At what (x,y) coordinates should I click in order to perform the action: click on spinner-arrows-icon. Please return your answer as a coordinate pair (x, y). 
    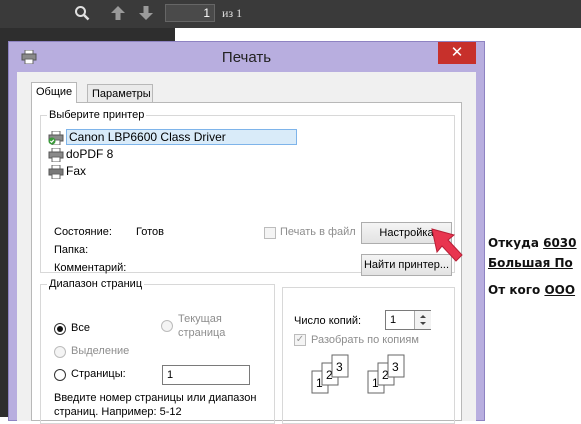
    Looking at the image, I should click on (423, 320).